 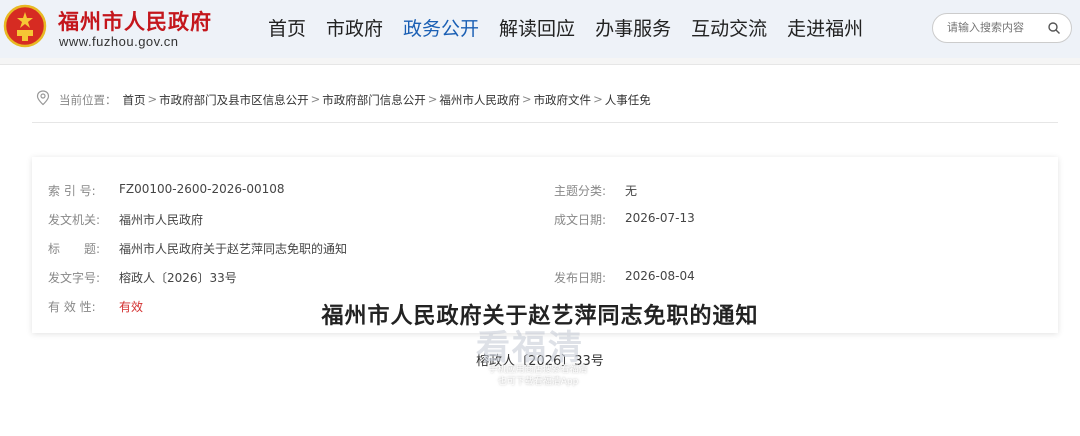 I want to click on search-input, so click(x=997, y=27).